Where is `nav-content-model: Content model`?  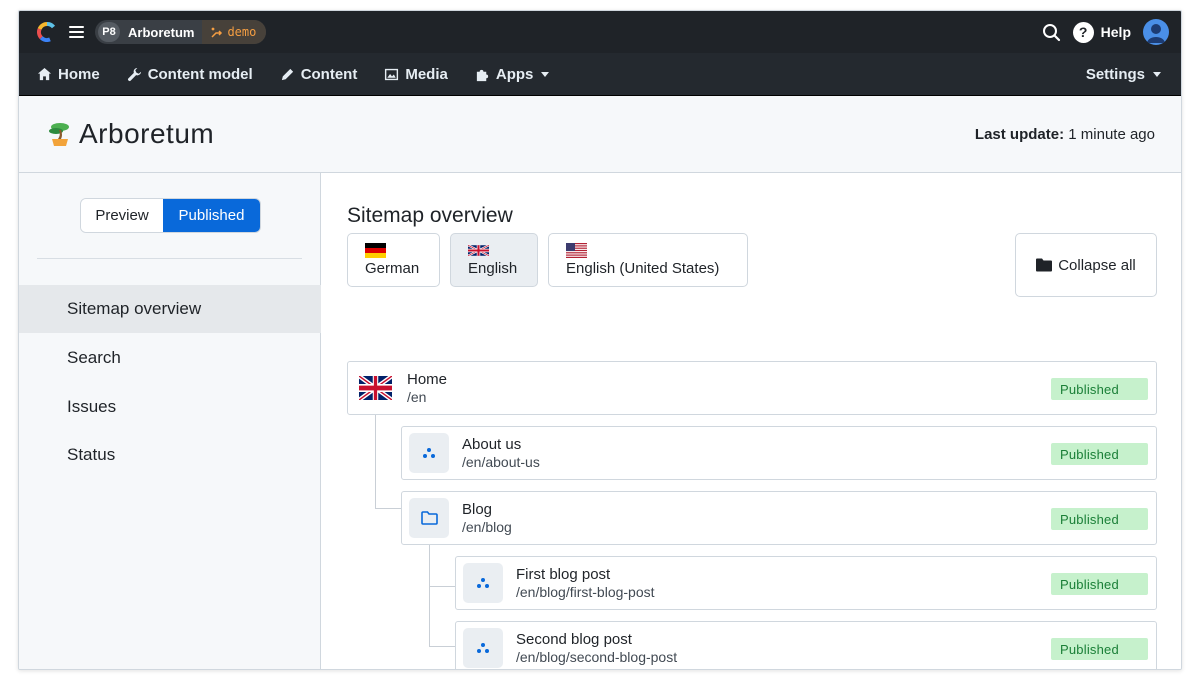 nav-content-model: Content model is located at coordinates (190, 74).